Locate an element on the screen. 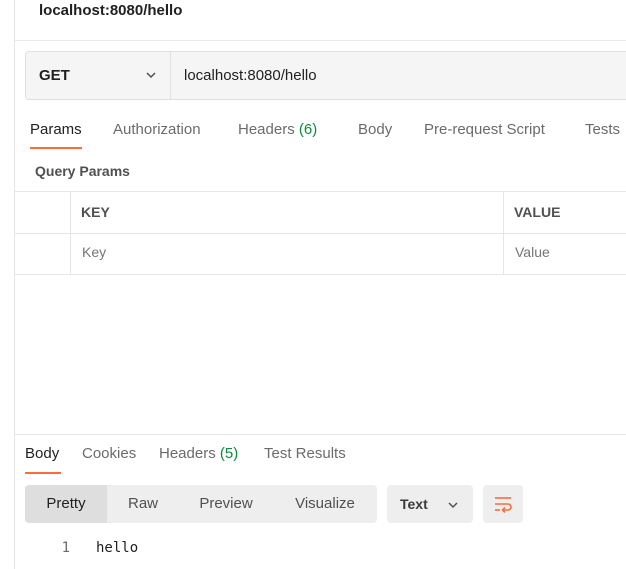  tab-headers: Headers (6) is located at coordinates (277, 129).